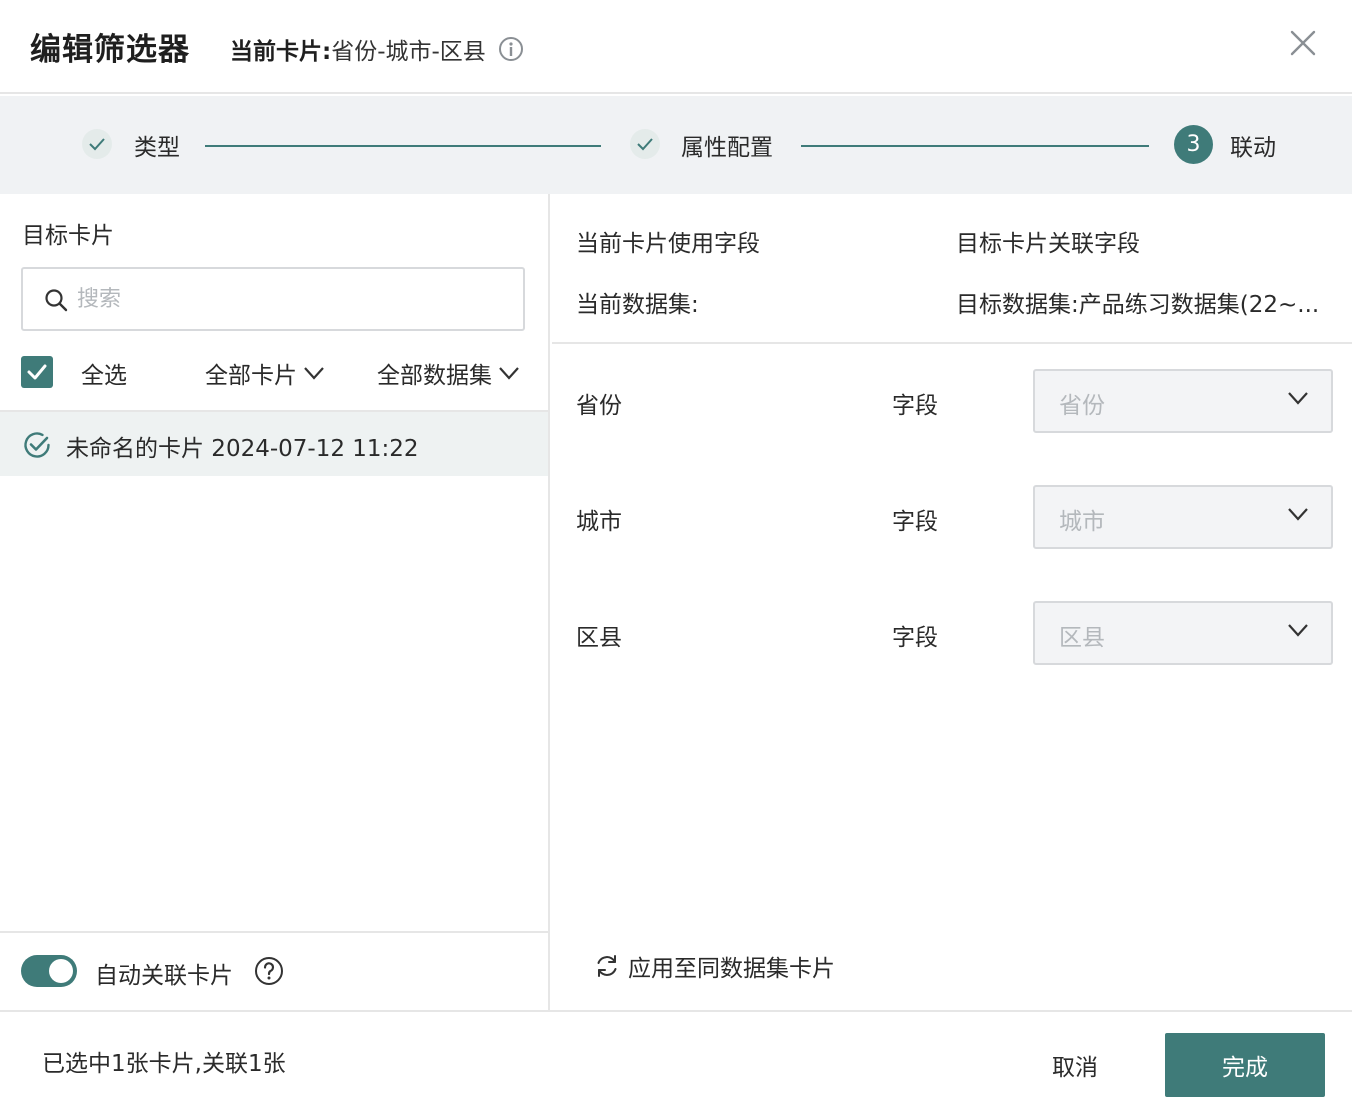  What do you see at coordinates (434, 376) in the screenshot?
I see `all-datasets-label: 全部数据集` at bounding box center [434, 376].